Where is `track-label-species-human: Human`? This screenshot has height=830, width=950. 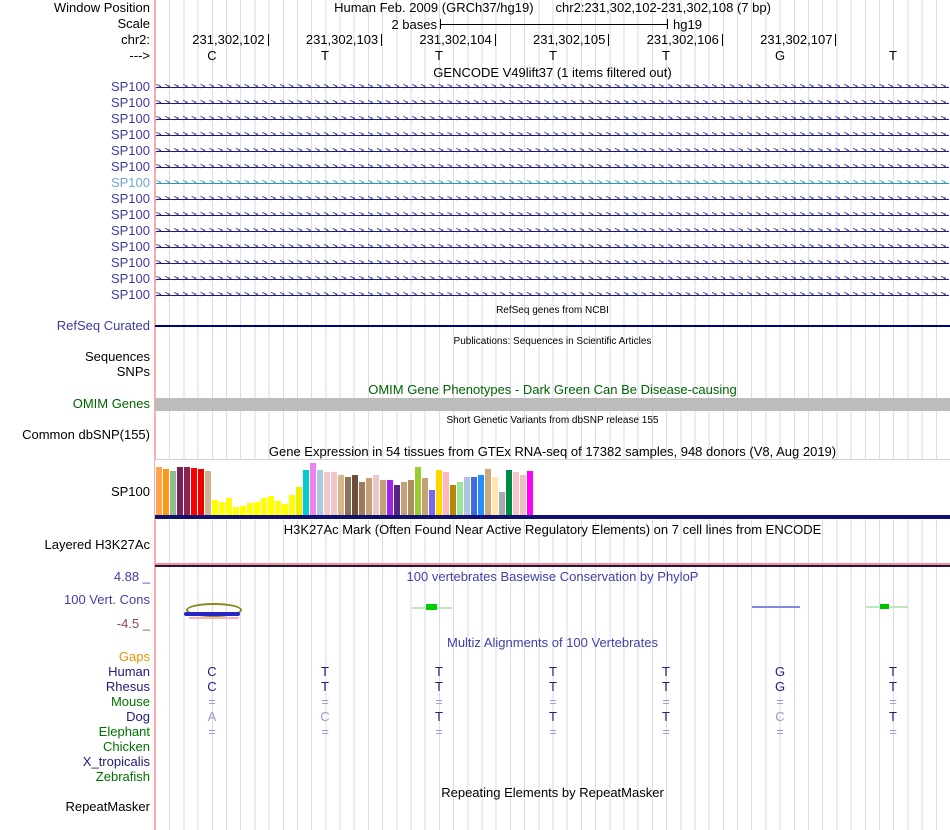
track-label-species-human: Human is located at coordinates (75, 672).